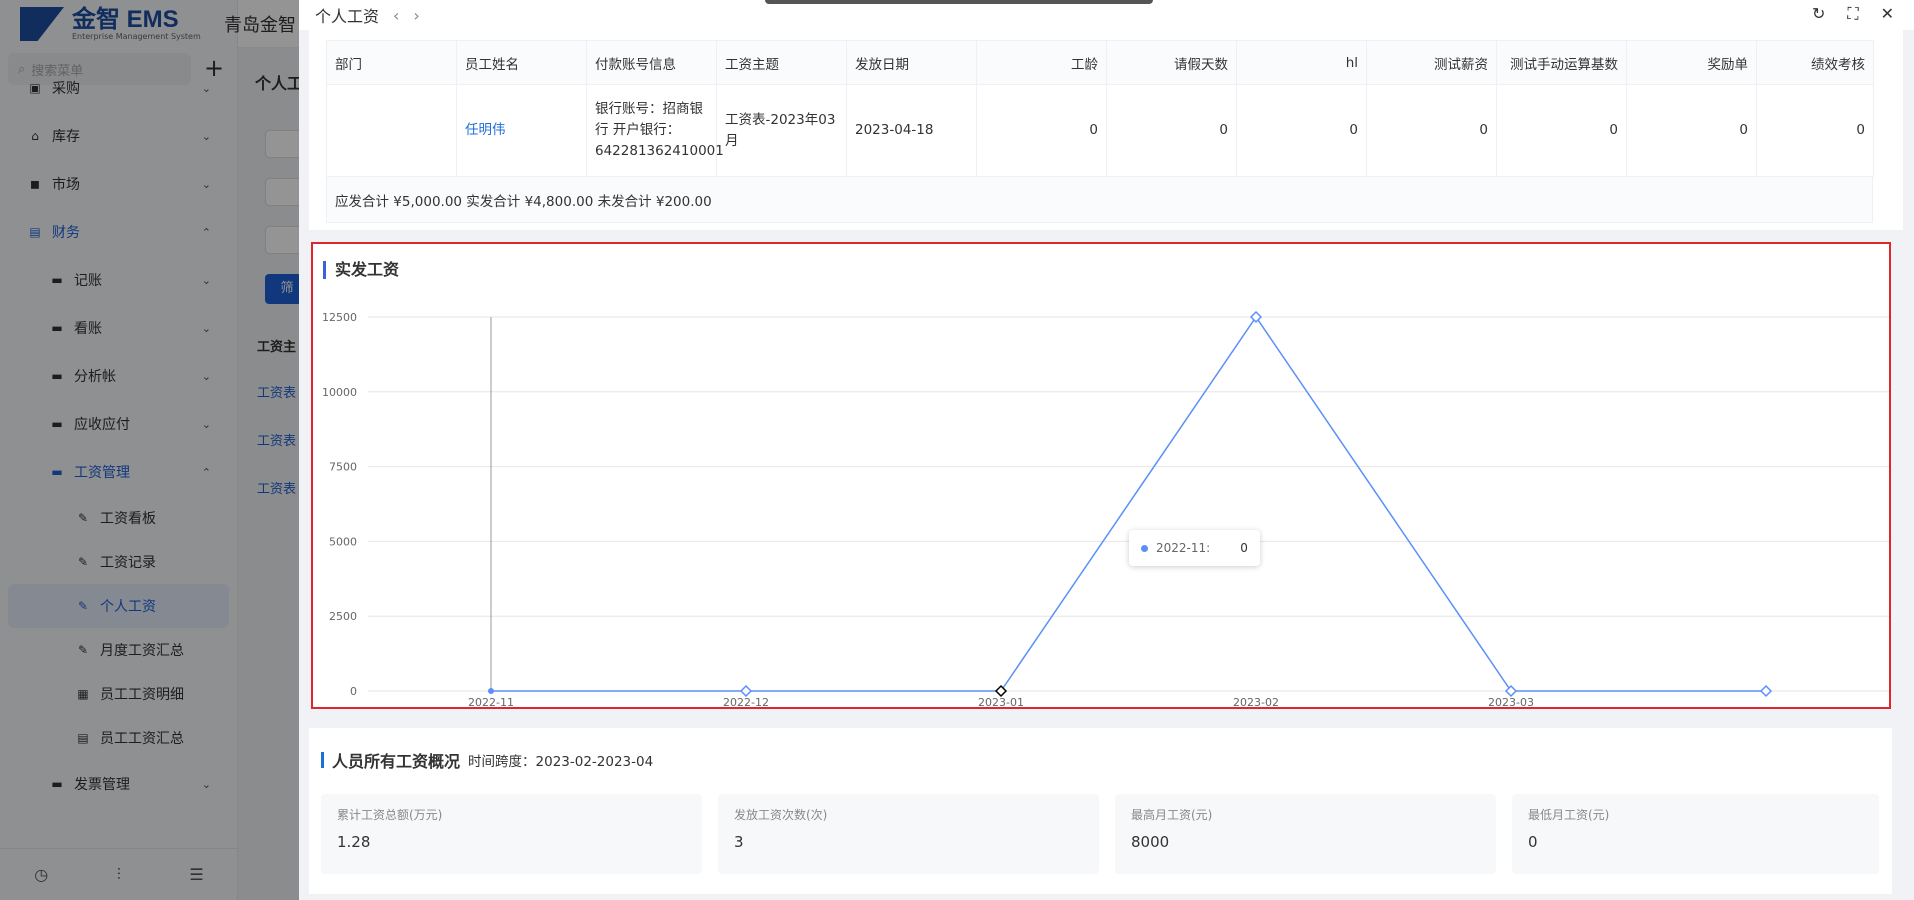 This screenshot has height=900, width=1914. Describe the element at coordinates (511, 834) in the screenshot. I see `stat-card-total: 累计工资总额(万元) 1.28` at that location.